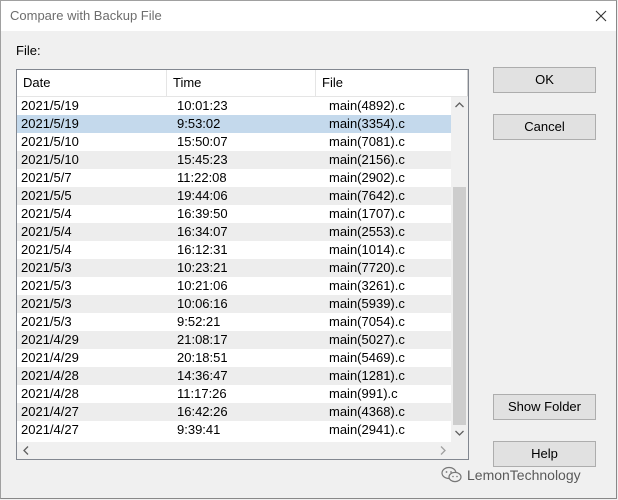 Image resolution: width=618 pixels, height=500 pixels. I want to click on close-button, so click(601, 16).